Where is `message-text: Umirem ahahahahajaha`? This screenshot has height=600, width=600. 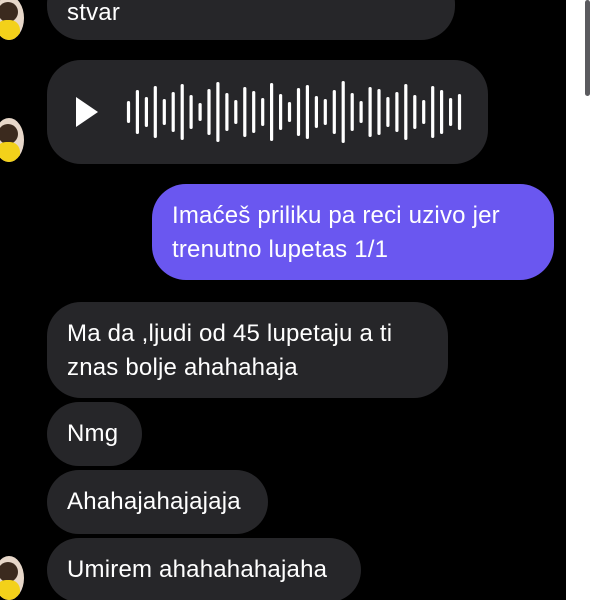
message-text: Umirem ahahahahajaha is located at coordinates (197, 569).